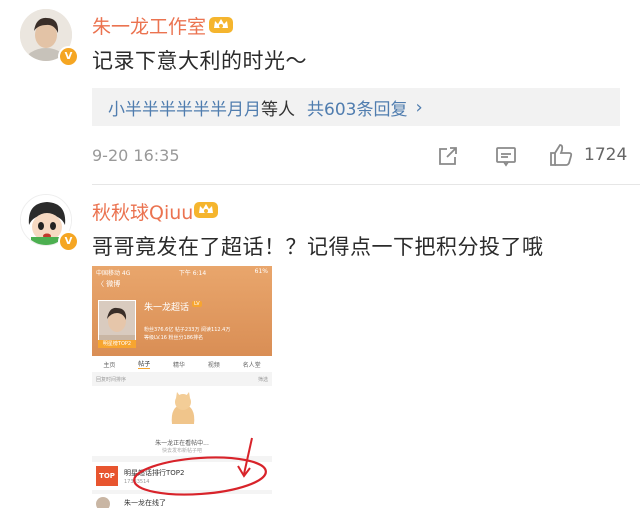  I want to click on carrier-text: 中国移动 4G, so click(113, 273).